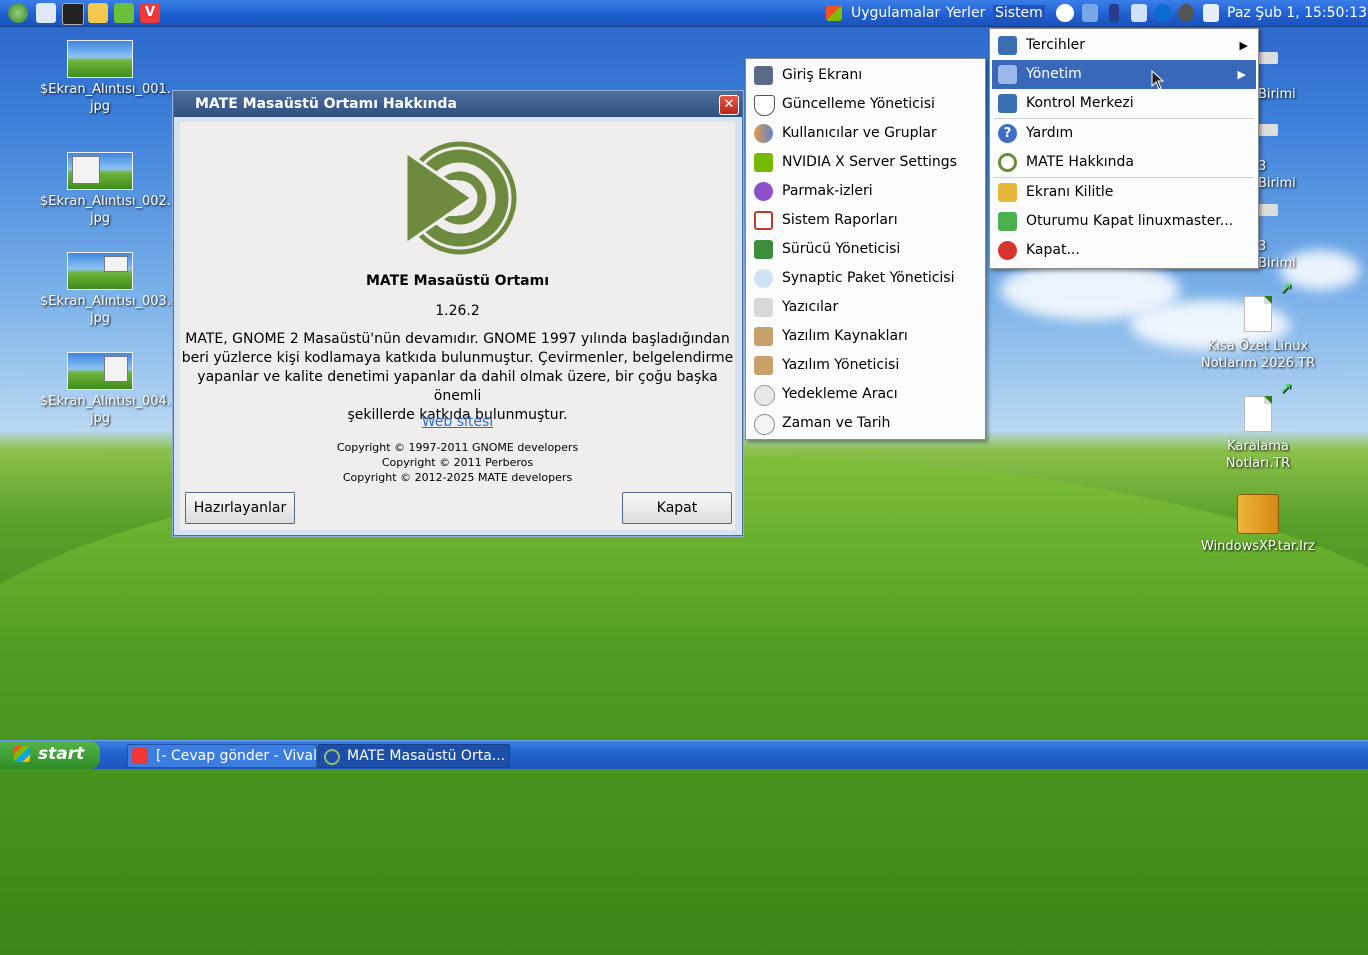 The height and width of the screenshot is (955, 1368). Describe the element at coordinates (865, 394) in the screenshot. I see `menu-item-backup-tool: Yedekleme Aracı` at that location.